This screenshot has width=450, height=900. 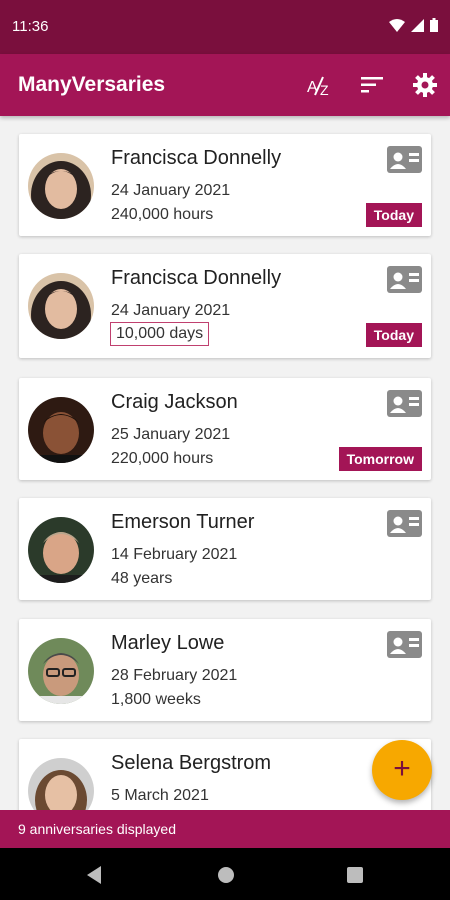 What do you see at coordinates (402, 770) in the screenshot?
I see `add-anniversary-button: +` at bounding box center [402, 770].